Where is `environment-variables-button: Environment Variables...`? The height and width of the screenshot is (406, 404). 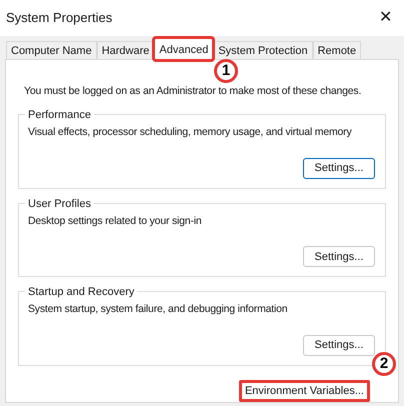 environment-variables-button: Environment Variables... is located at coordinates (304, 391).